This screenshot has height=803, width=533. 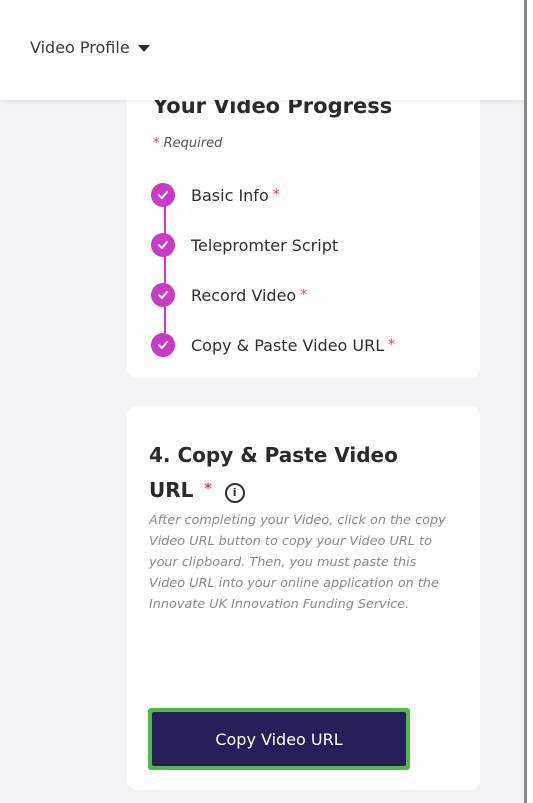 I want to click on copy-section-title: 4. Copy & Paste Video URL * i, so click(x=299, y=472).